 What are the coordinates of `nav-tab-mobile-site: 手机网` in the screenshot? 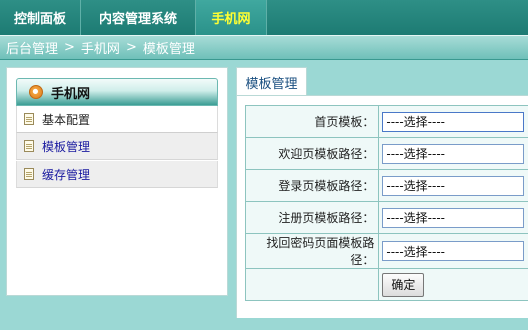 It's located at (231, 17).